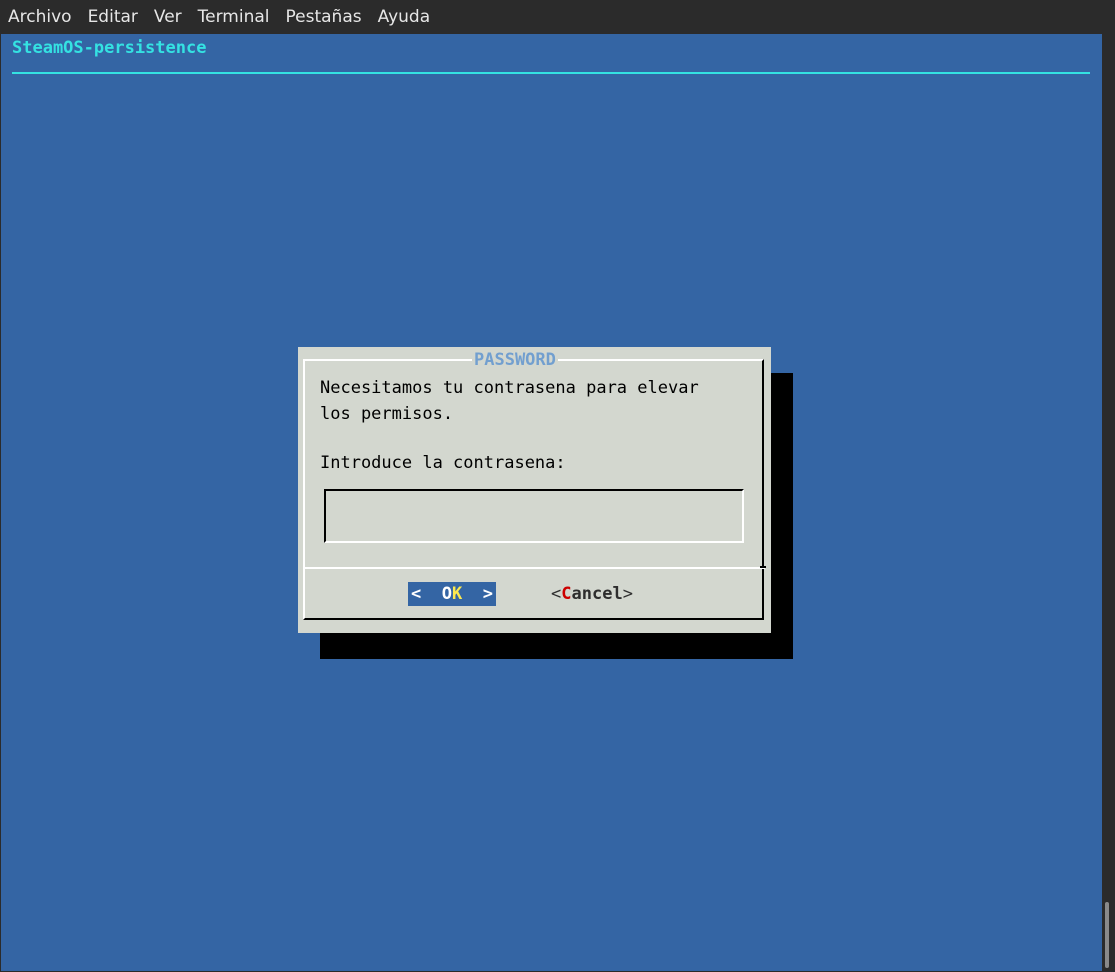  What do you see at coordinates (324, 17) in the screenshot?
I see `menu-pestanas: Pestañas` at bounding box center [324, 17].